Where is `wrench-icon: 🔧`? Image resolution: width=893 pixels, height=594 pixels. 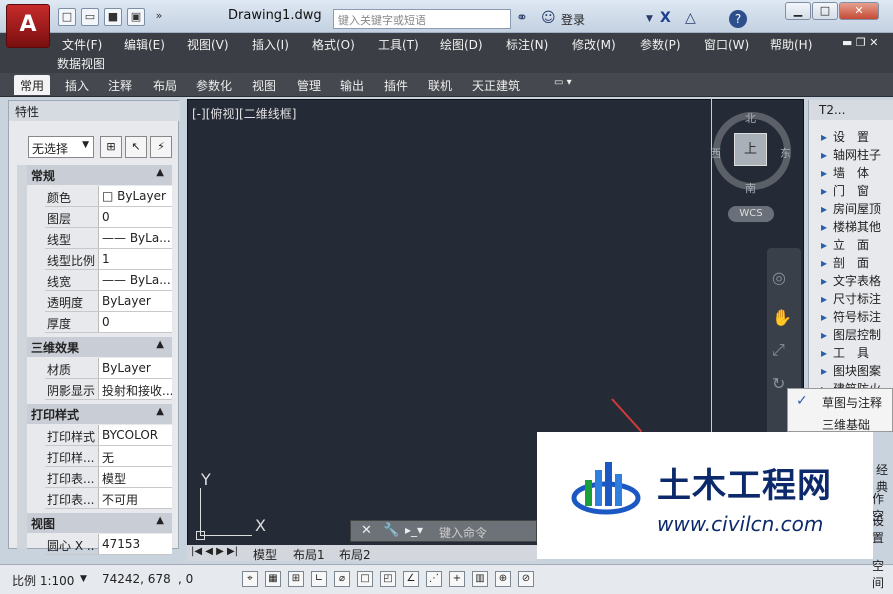 wrench-icon: 🔧 is located at coordinates (391, 530).